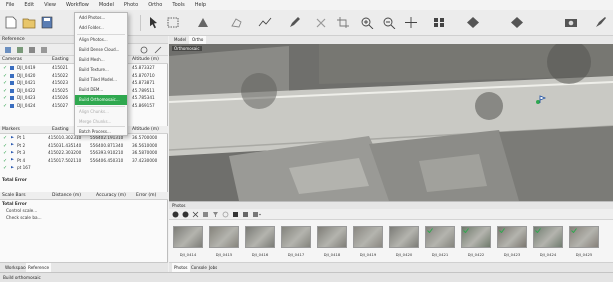 This screenshot has height=282, width=613. What do you see at coordinates (512, 254) in the screenshot?
I see `photo-label: DJI_0423` at bounding box center [512, 254].